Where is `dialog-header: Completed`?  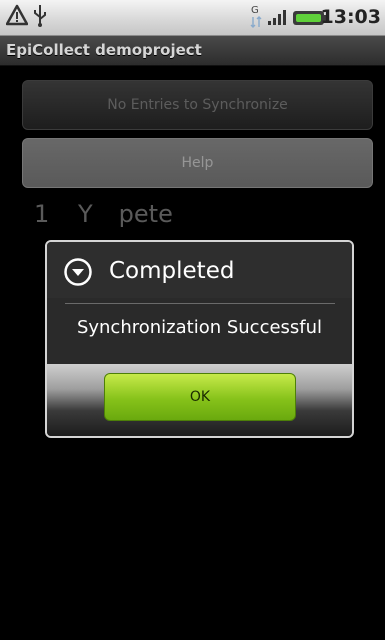 dialog-header: Completed is located at coordinates (199, 270).